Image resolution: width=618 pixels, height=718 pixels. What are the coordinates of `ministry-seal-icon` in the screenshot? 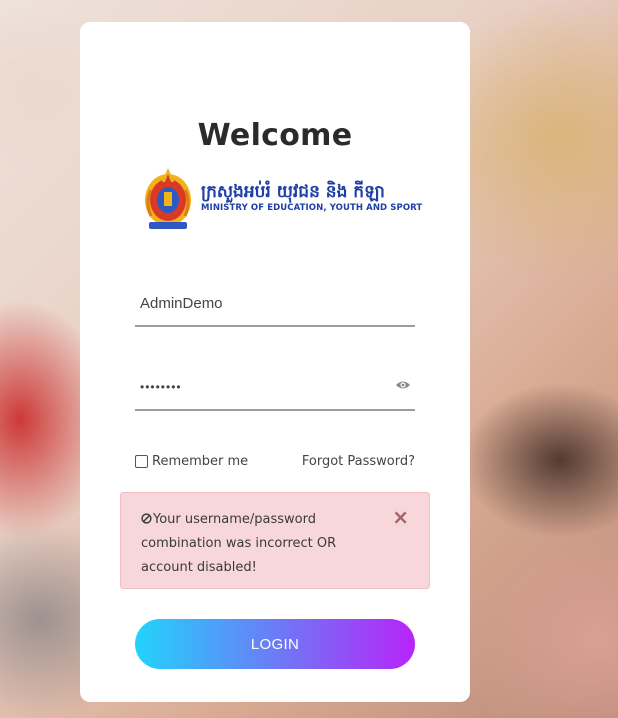 It's located at (168, 198).